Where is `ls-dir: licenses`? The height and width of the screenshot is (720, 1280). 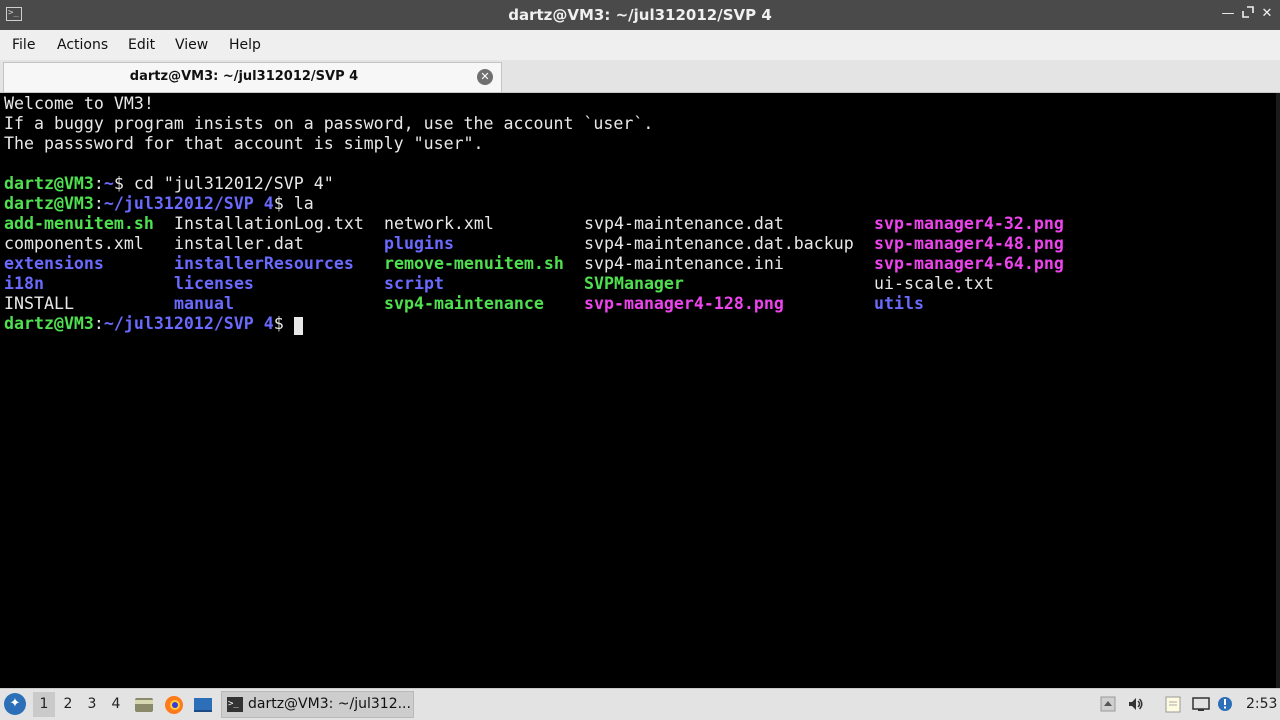
ls-dir: licenses is located at coordinates (214, 283).